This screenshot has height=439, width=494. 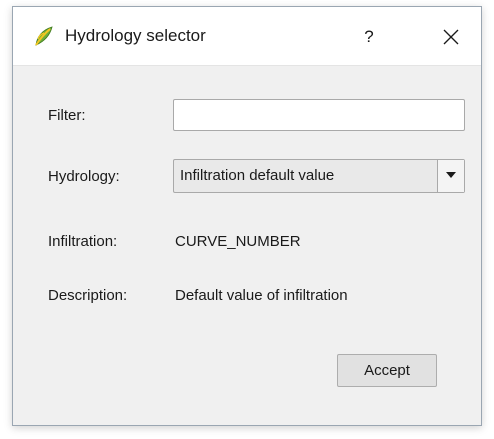 What do you see at coordinates (247, 36) in the screenshot?
I see `title-bar: Hydrology selector ?` at bounding box center [247, 36].